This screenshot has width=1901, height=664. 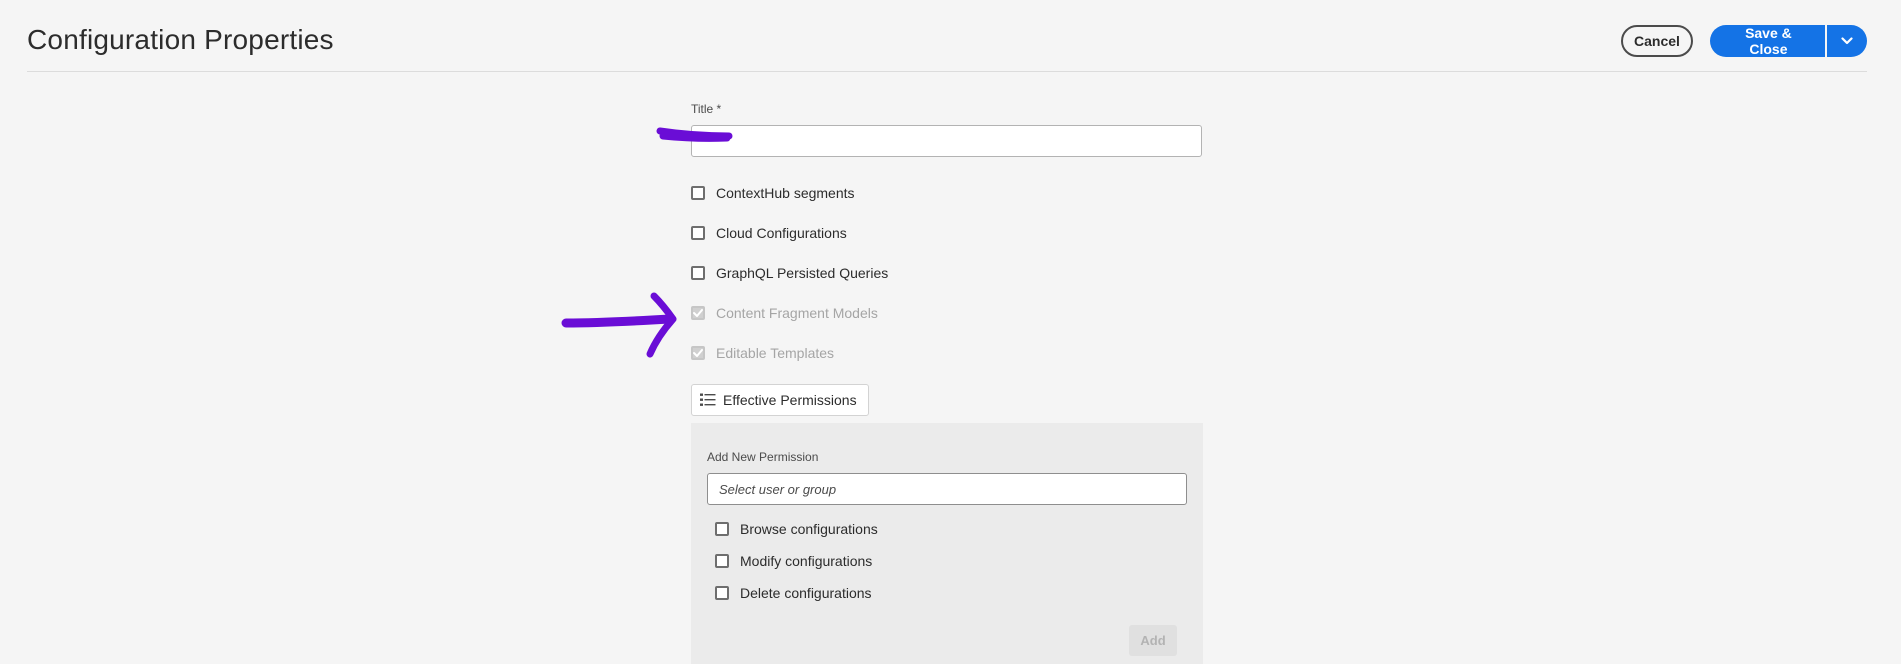 I want to click on add-permission-button: Add, so click(x=1153, y=640).